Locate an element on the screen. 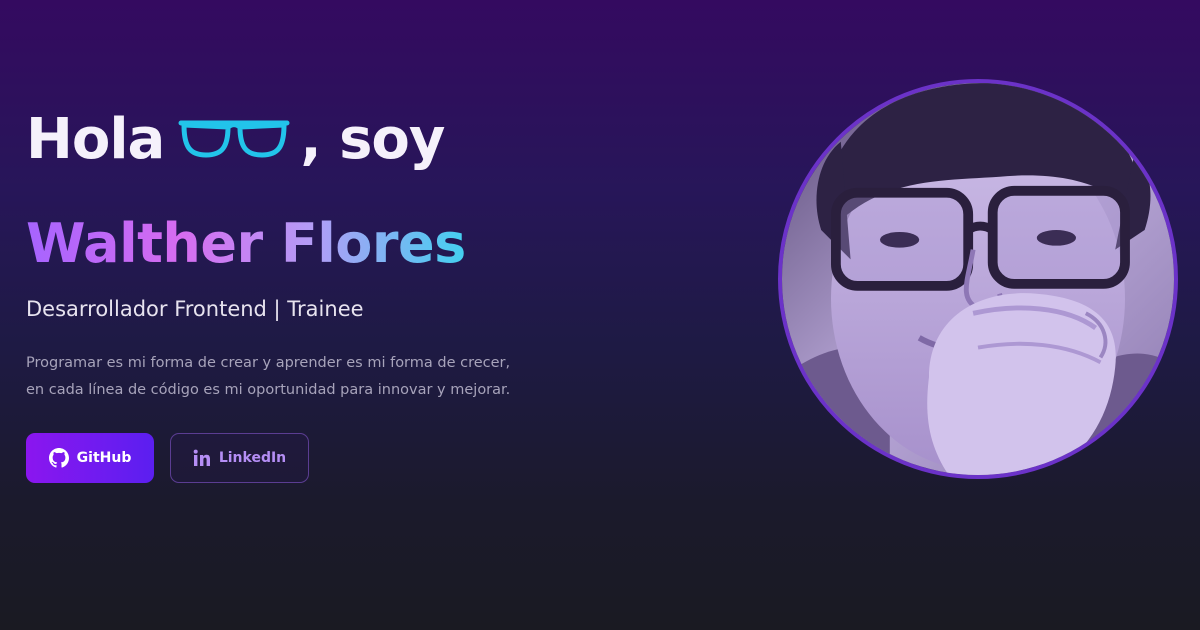  glasses-icon is located at coordinates (234, 139).